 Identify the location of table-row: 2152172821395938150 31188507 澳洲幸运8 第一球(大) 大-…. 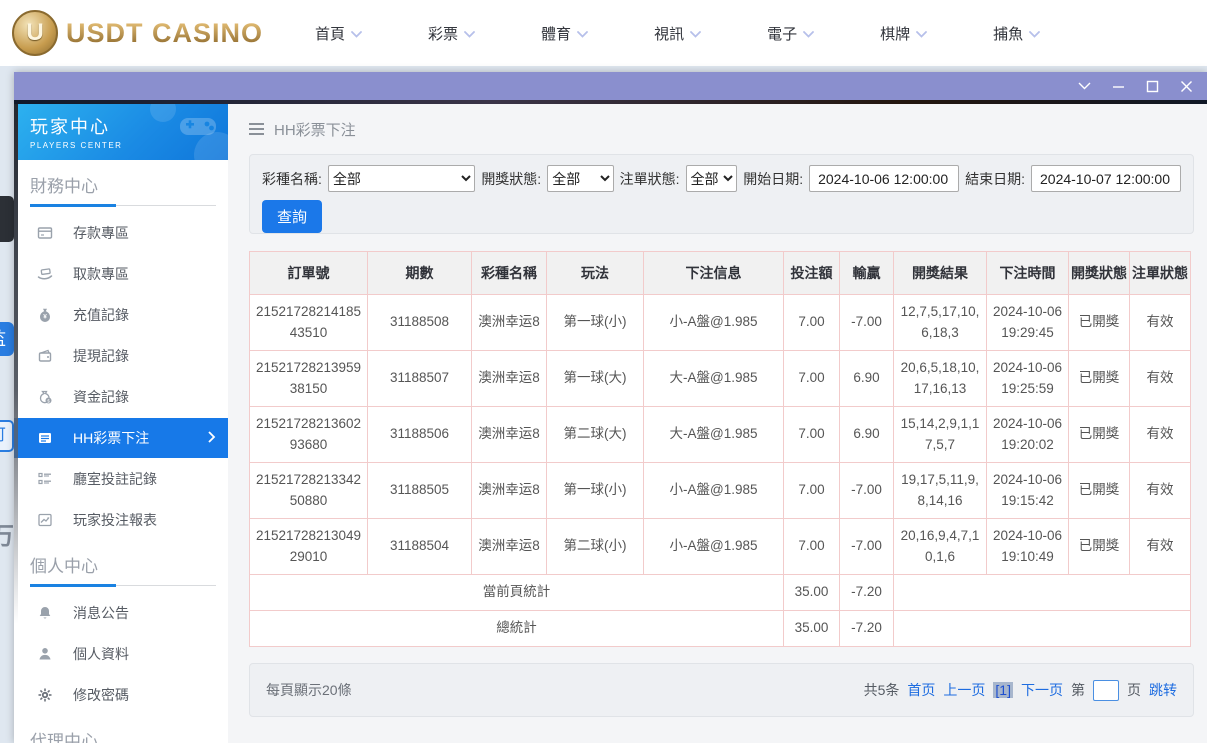
(720, 378).